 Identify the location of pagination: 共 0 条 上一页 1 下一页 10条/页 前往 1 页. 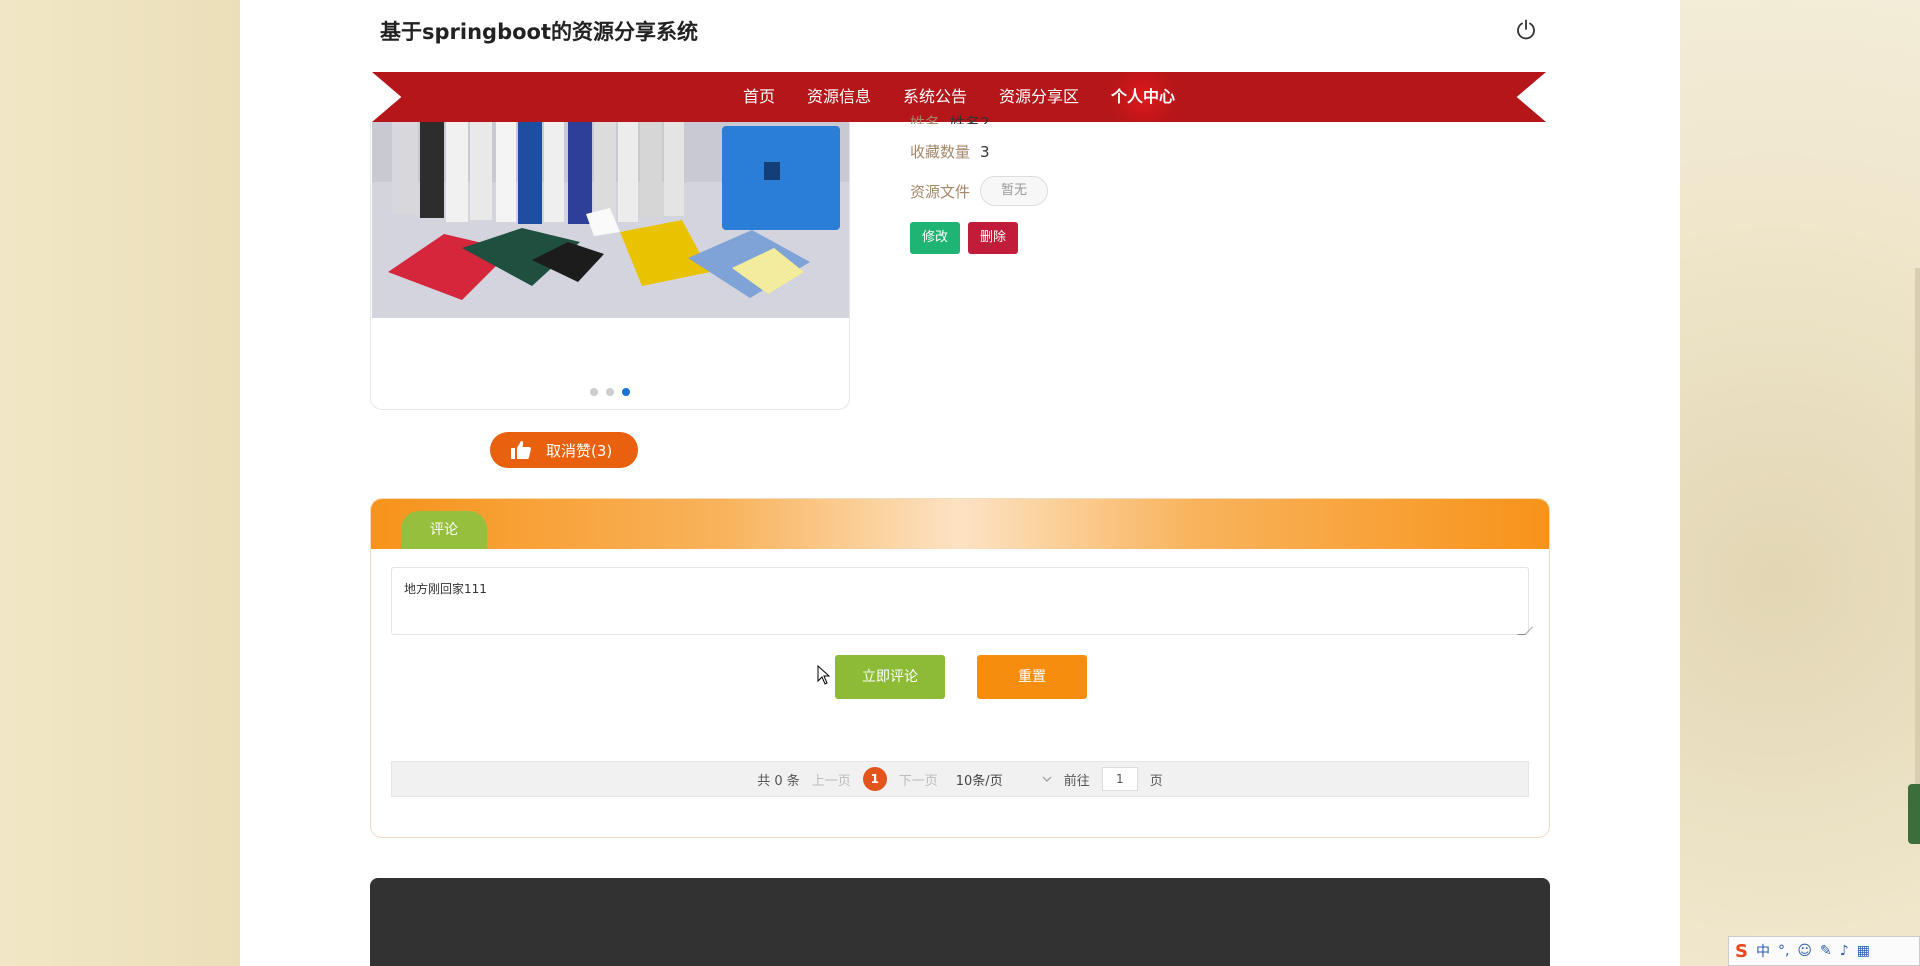
(960, 779).